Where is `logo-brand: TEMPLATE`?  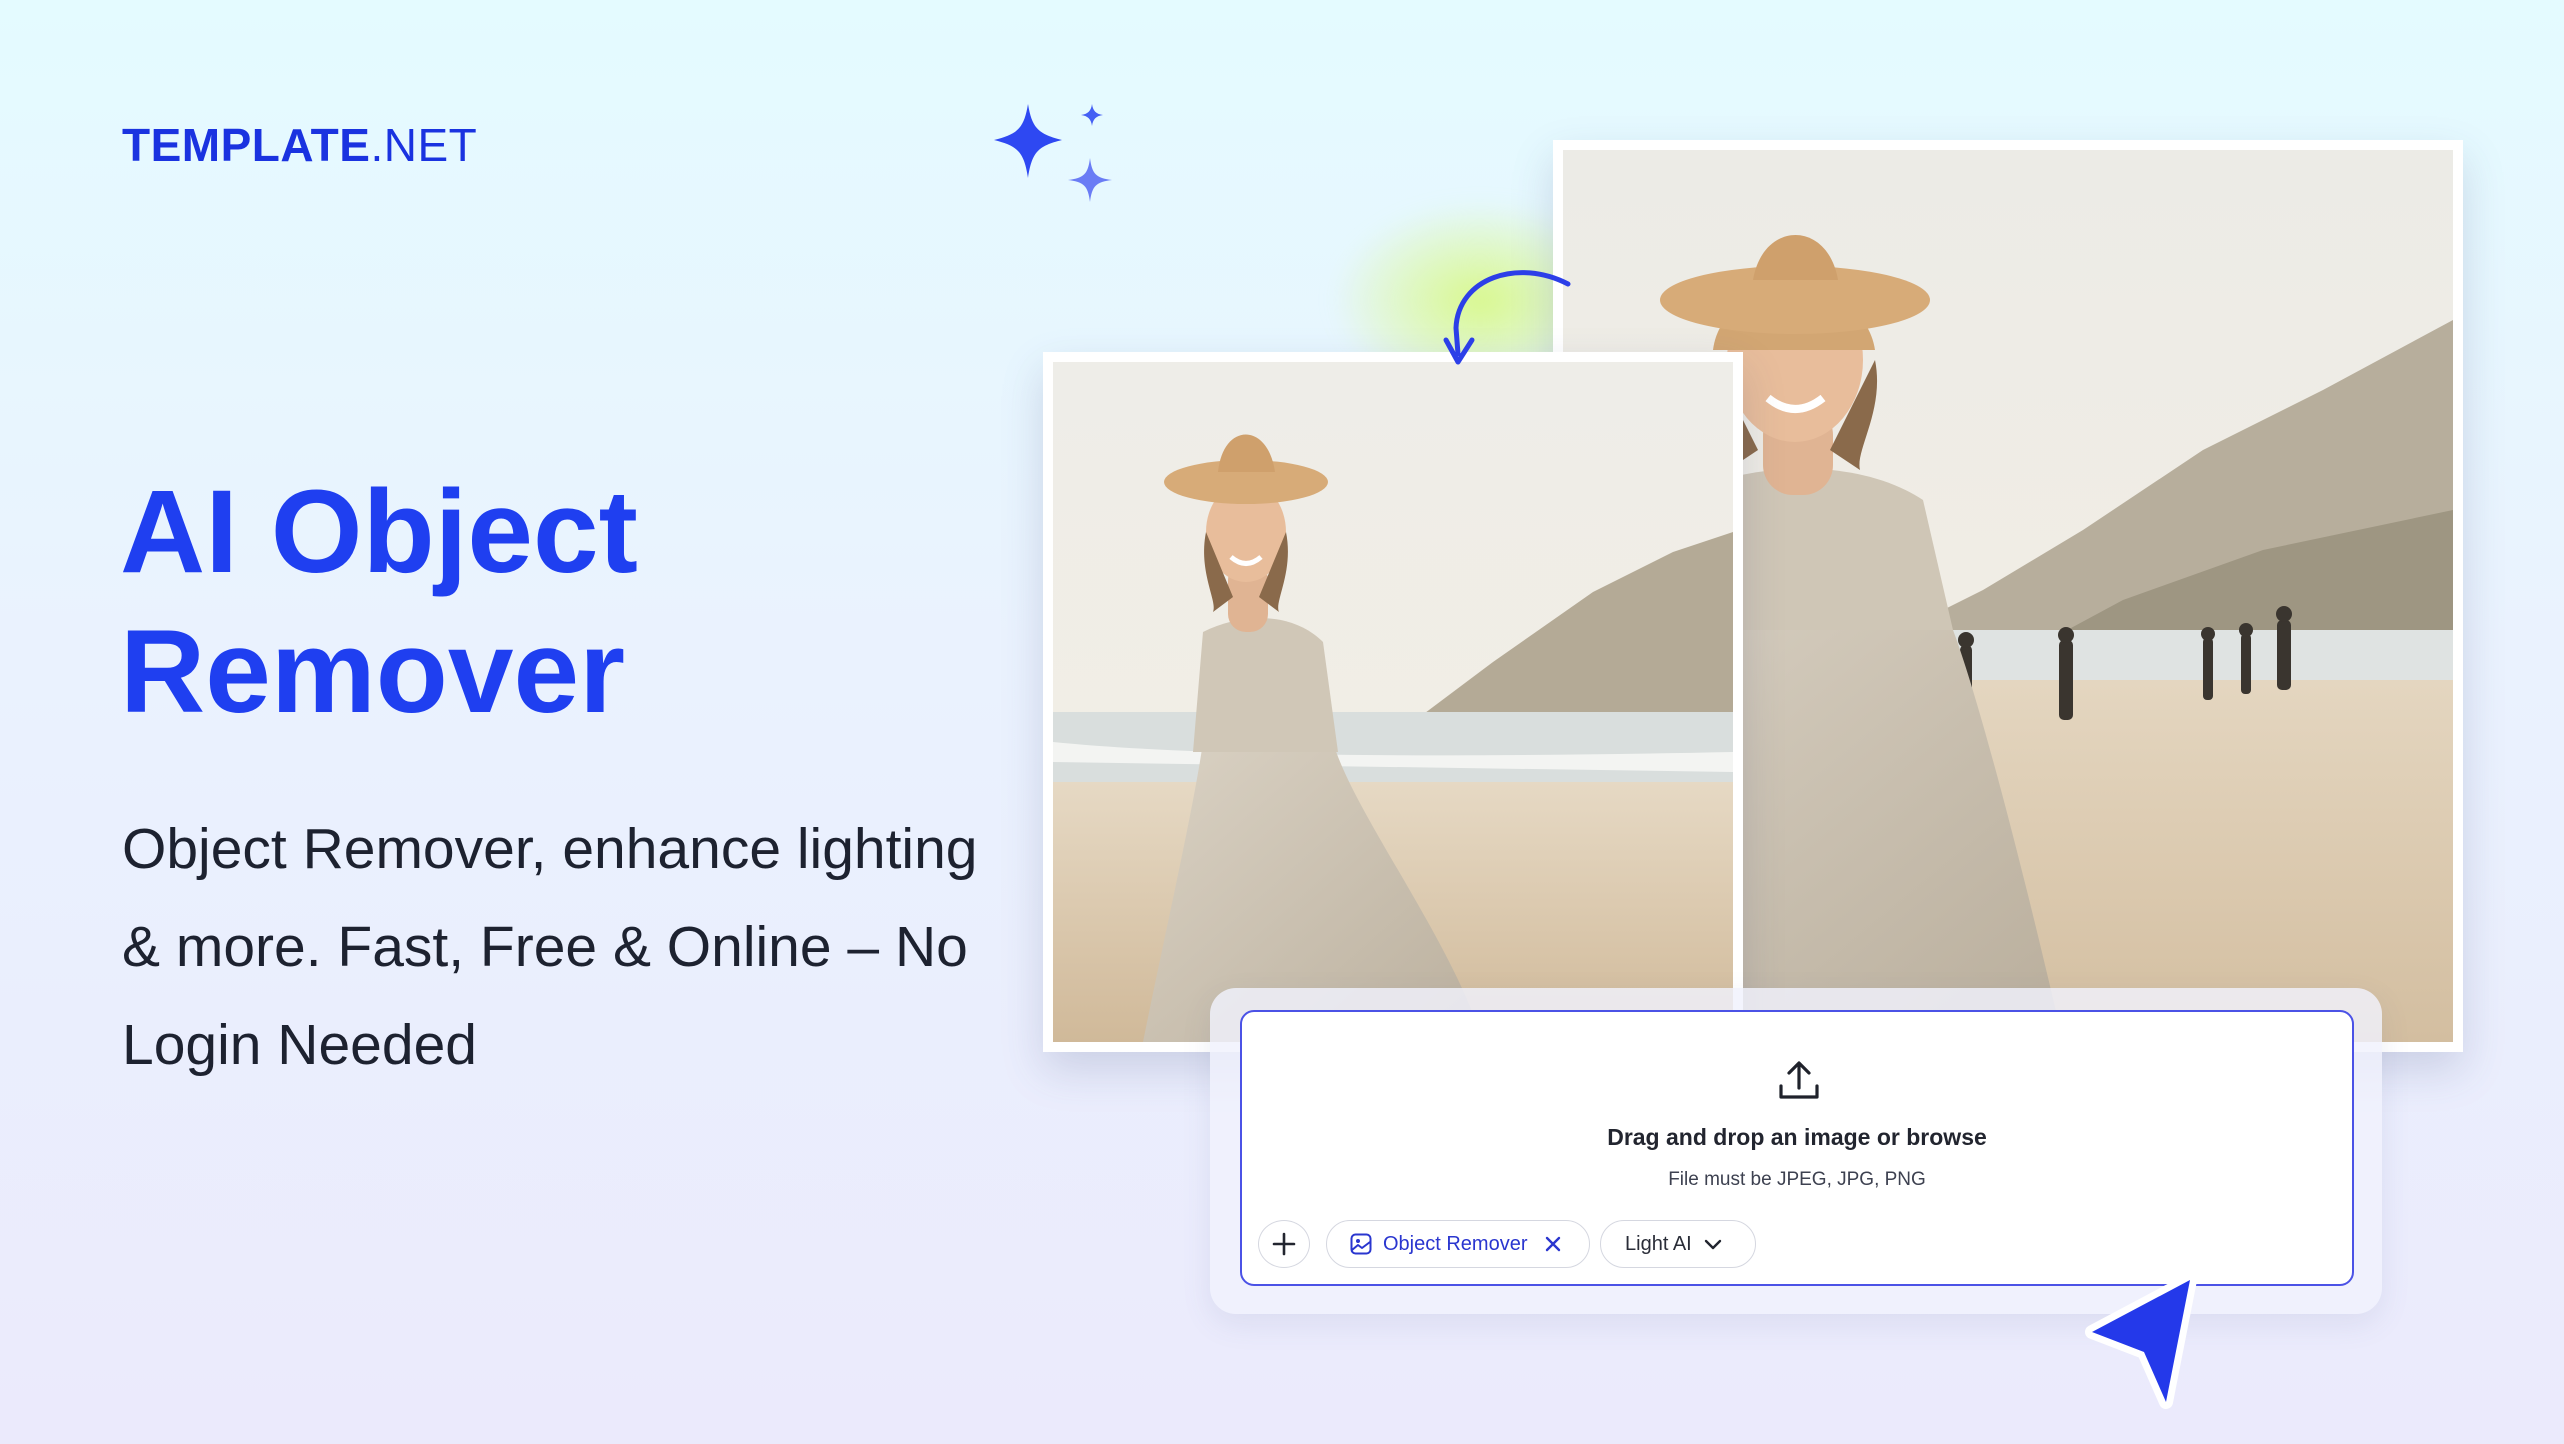
logo-brand: TEMPLATE is located at coordinates (246, 145).